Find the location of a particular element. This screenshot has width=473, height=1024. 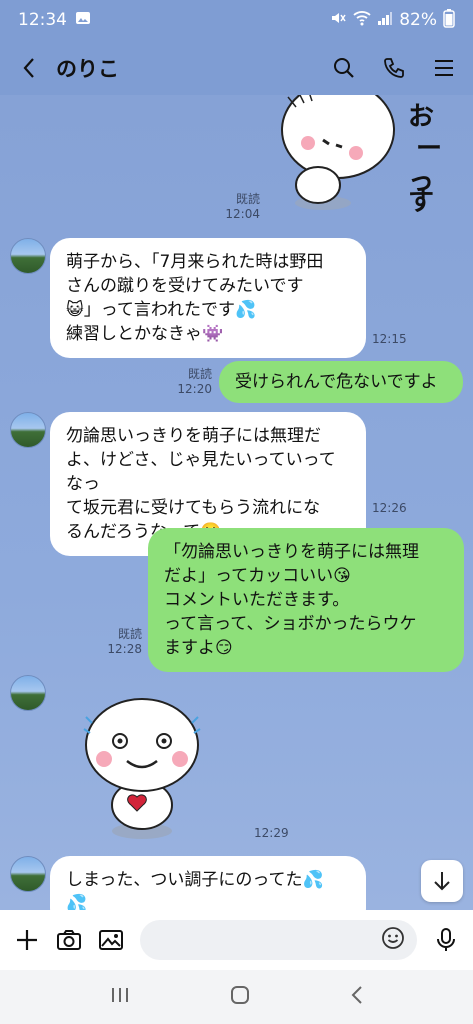

message-line: だよ」ってカッコいい😘 is located at coordinates (257, 576).